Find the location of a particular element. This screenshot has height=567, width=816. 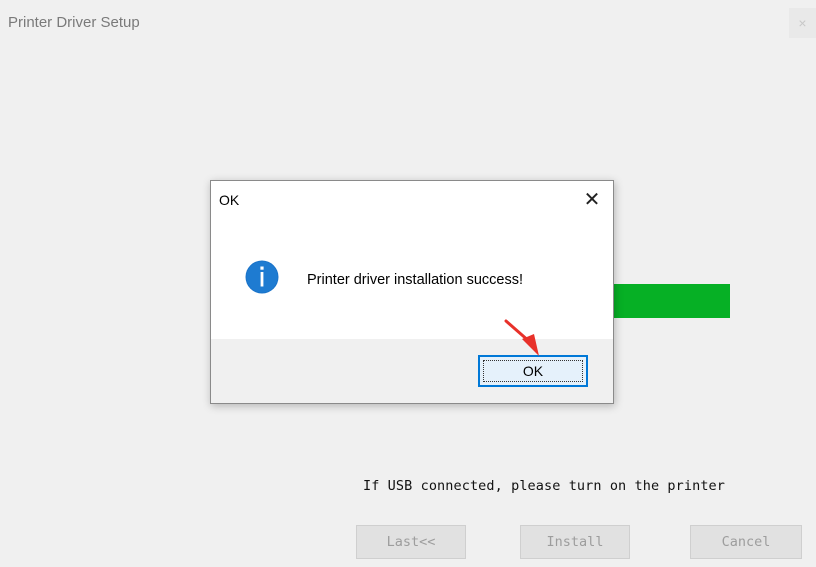

dialog-footer: OK is located at coordinates (412, 371).